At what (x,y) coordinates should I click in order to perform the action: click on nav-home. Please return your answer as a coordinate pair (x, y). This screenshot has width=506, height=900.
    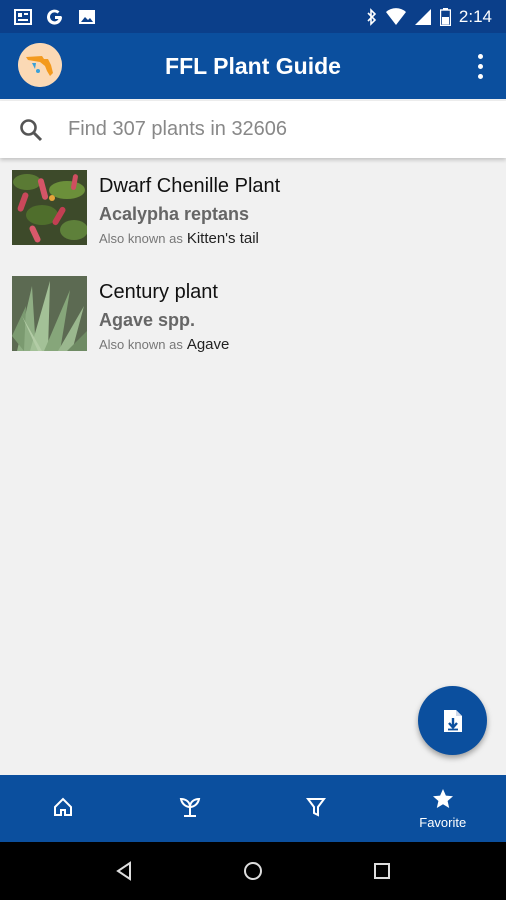
    Looking at the image, I should click on (63, 808).